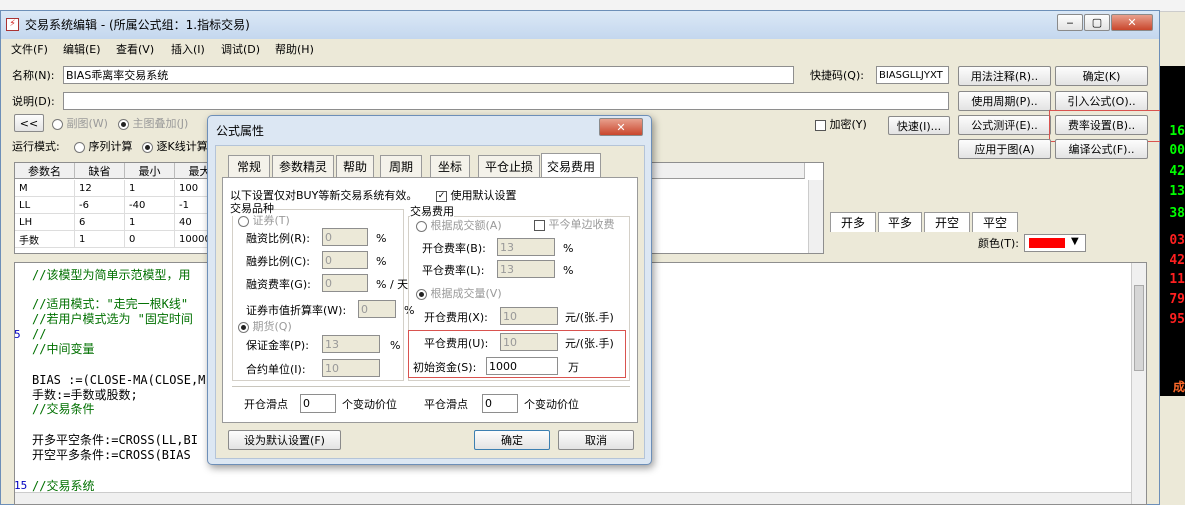 Image resolution: width=1185 pixels, height=505 pixels. Describe the element at coordinates (100, 222) in the screenshot. I see `table-cell: 6` at that location.